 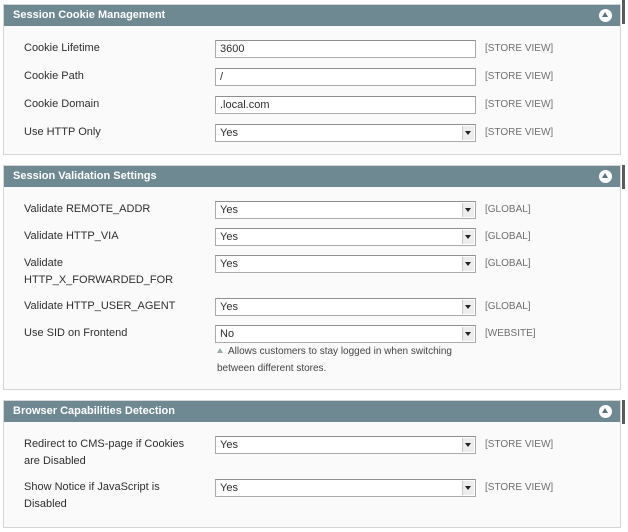 What do you see at coordinates (76, 333) in the screenshot?
I see `field-label: Use SID on Frontend` at bounding box center [76, 333].